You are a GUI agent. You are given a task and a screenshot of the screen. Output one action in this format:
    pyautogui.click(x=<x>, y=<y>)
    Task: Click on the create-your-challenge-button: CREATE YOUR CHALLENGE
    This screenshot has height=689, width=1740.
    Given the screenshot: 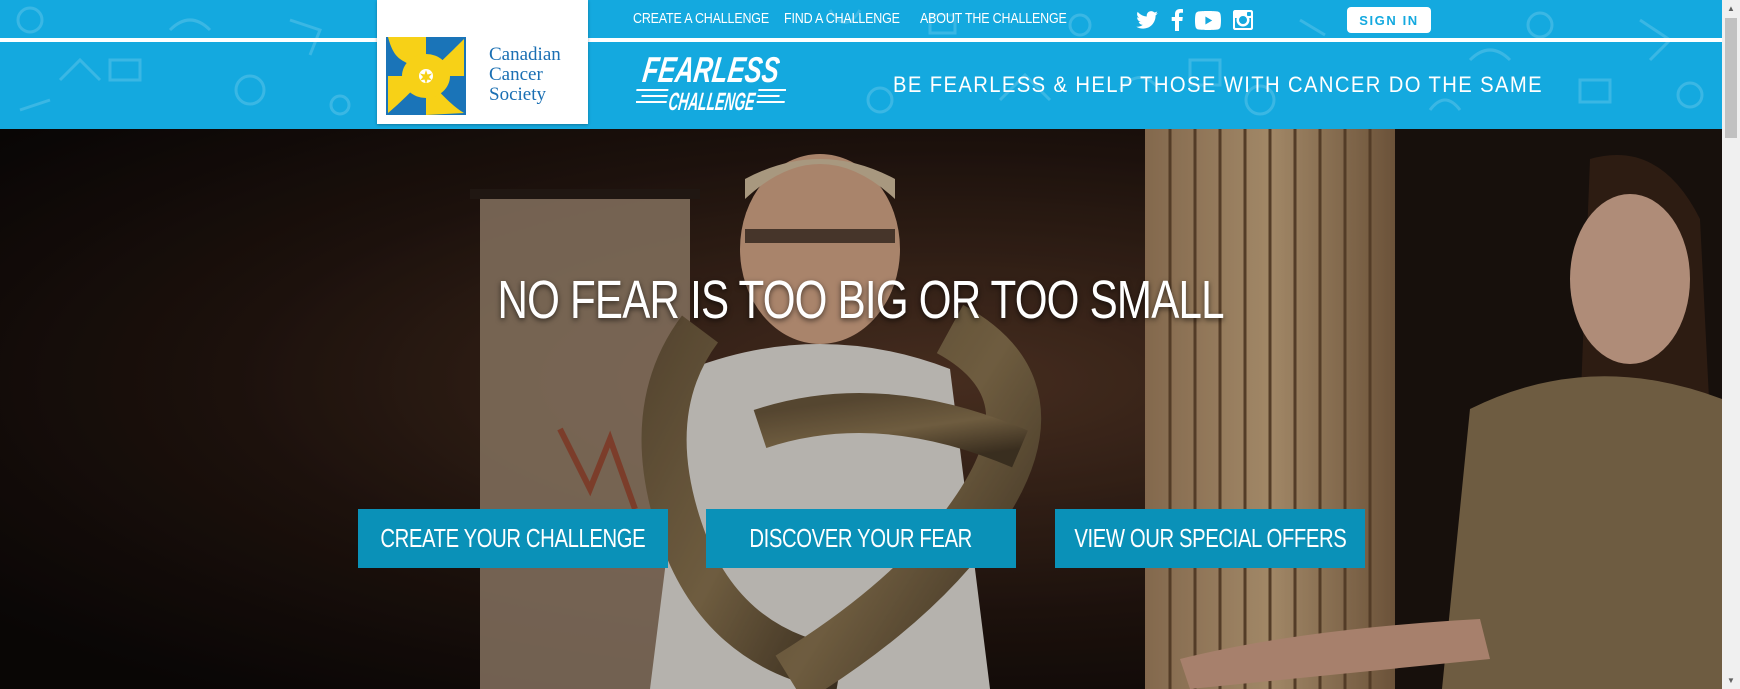 What is the action you would take?
    pyautogui.click(x=513, y=538)
    